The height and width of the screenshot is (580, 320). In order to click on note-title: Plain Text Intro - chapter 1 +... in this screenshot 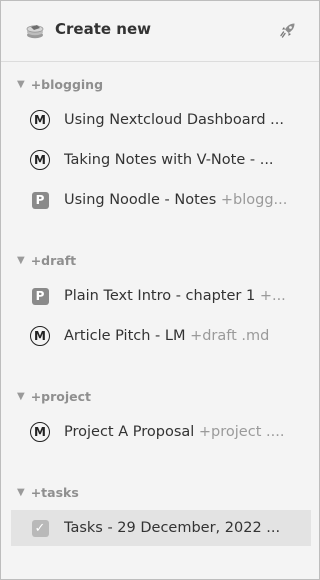, I will do `click(175, 296)`.